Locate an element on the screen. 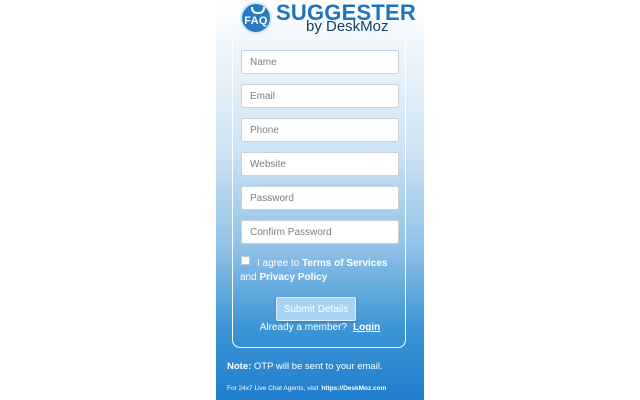  privacy-link: Privacy Policy is located at coordinates (293, 277).